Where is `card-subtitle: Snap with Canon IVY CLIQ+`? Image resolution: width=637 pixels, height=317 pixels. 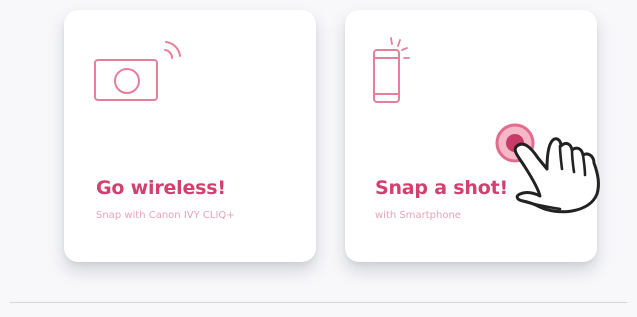 card-subtitle: Snap with Canon IVY CLIQ+ is located at coordinates (165, 215).